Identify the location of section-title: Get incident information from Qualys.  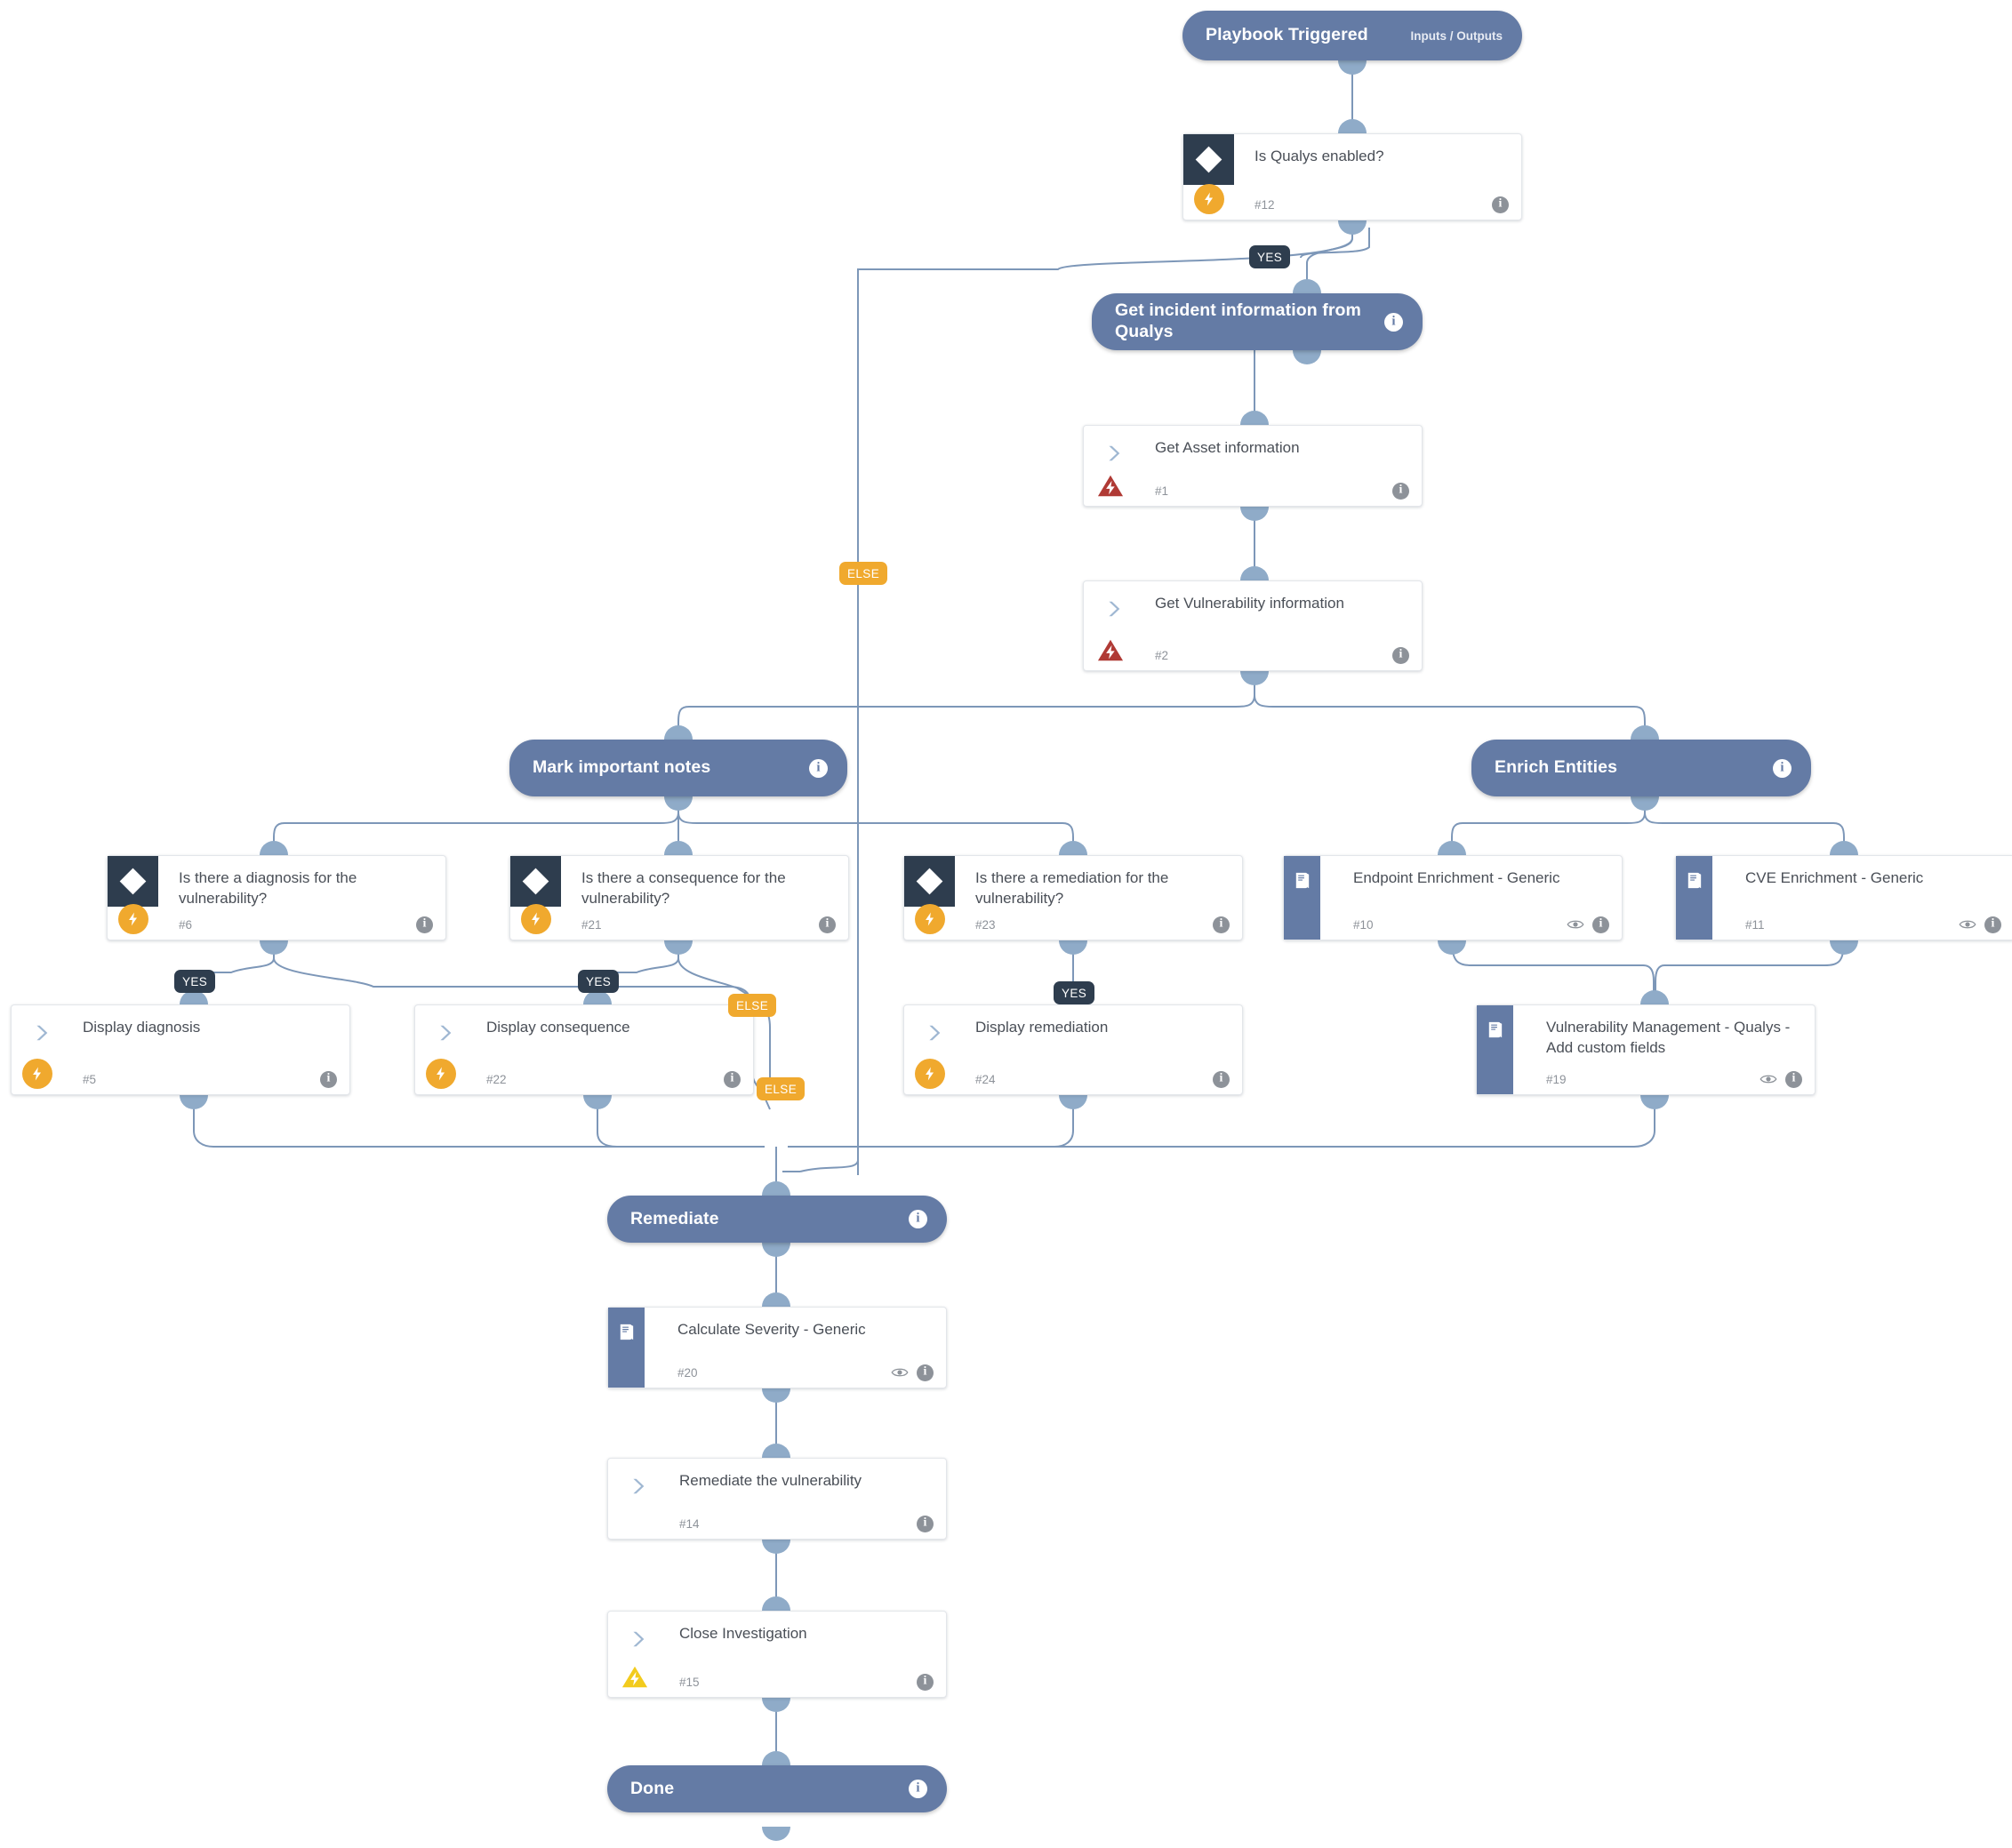
(1238, 320).